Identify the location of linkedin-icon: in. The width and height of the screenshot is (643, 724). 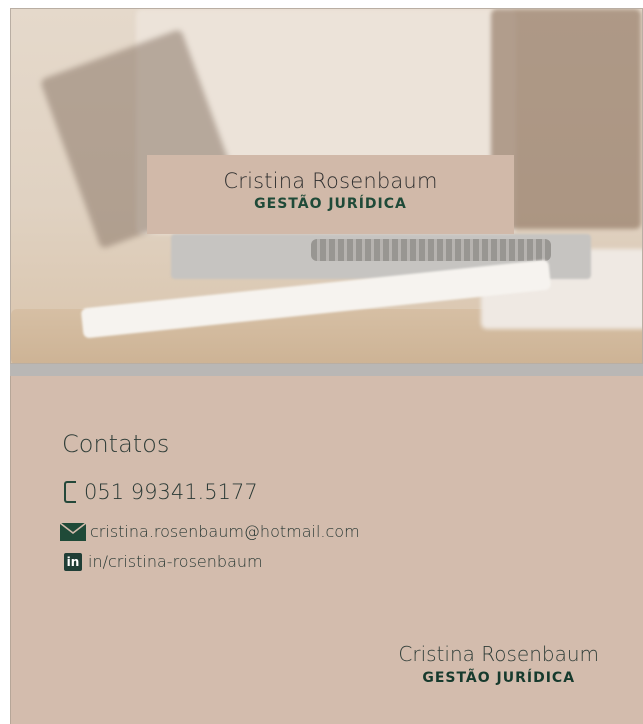
(73, 561).